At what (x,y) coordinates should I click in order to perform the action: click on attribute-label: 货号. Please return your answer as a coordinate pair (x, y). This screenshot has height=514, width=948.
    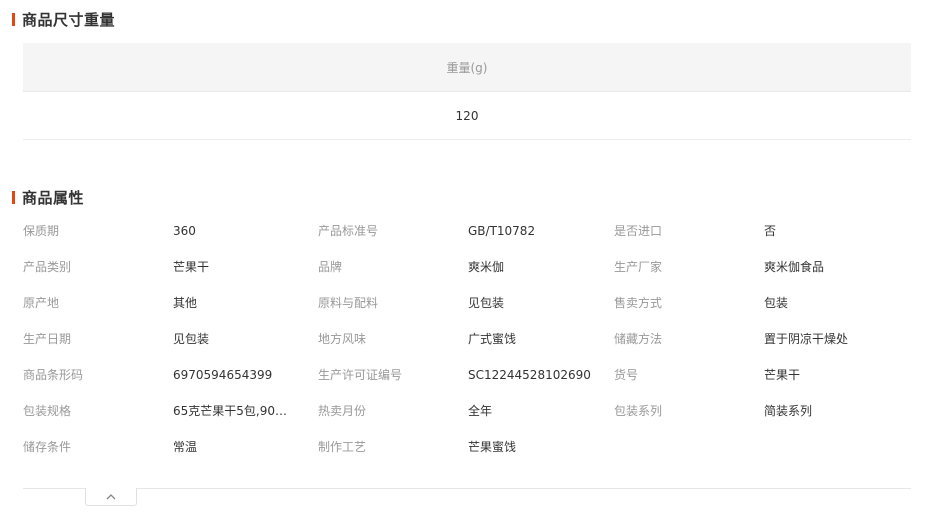
    Looking at the image, I should click on (626, 375).